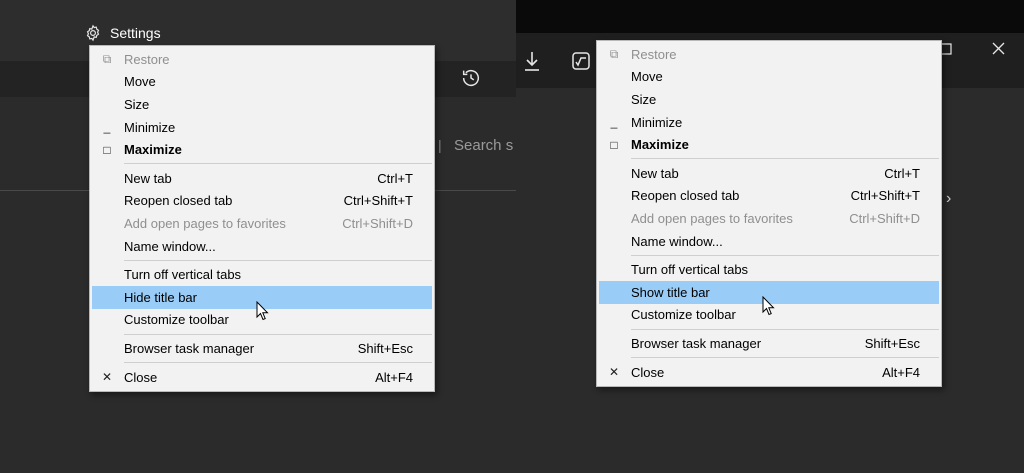 This screenshot has height=473, width=1024. What do you see at coordinates (483, 145) in the screenshot?
I see `search-box-text: Search s` at bounding box center [483, 145].